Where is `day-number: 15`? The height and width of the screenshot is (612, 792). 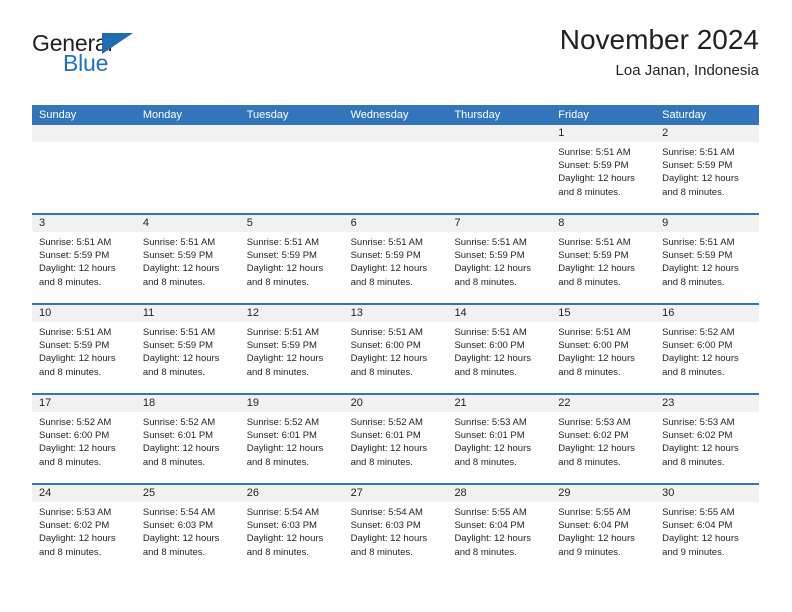
day-number: 15 is located at coordinates (603, 313).